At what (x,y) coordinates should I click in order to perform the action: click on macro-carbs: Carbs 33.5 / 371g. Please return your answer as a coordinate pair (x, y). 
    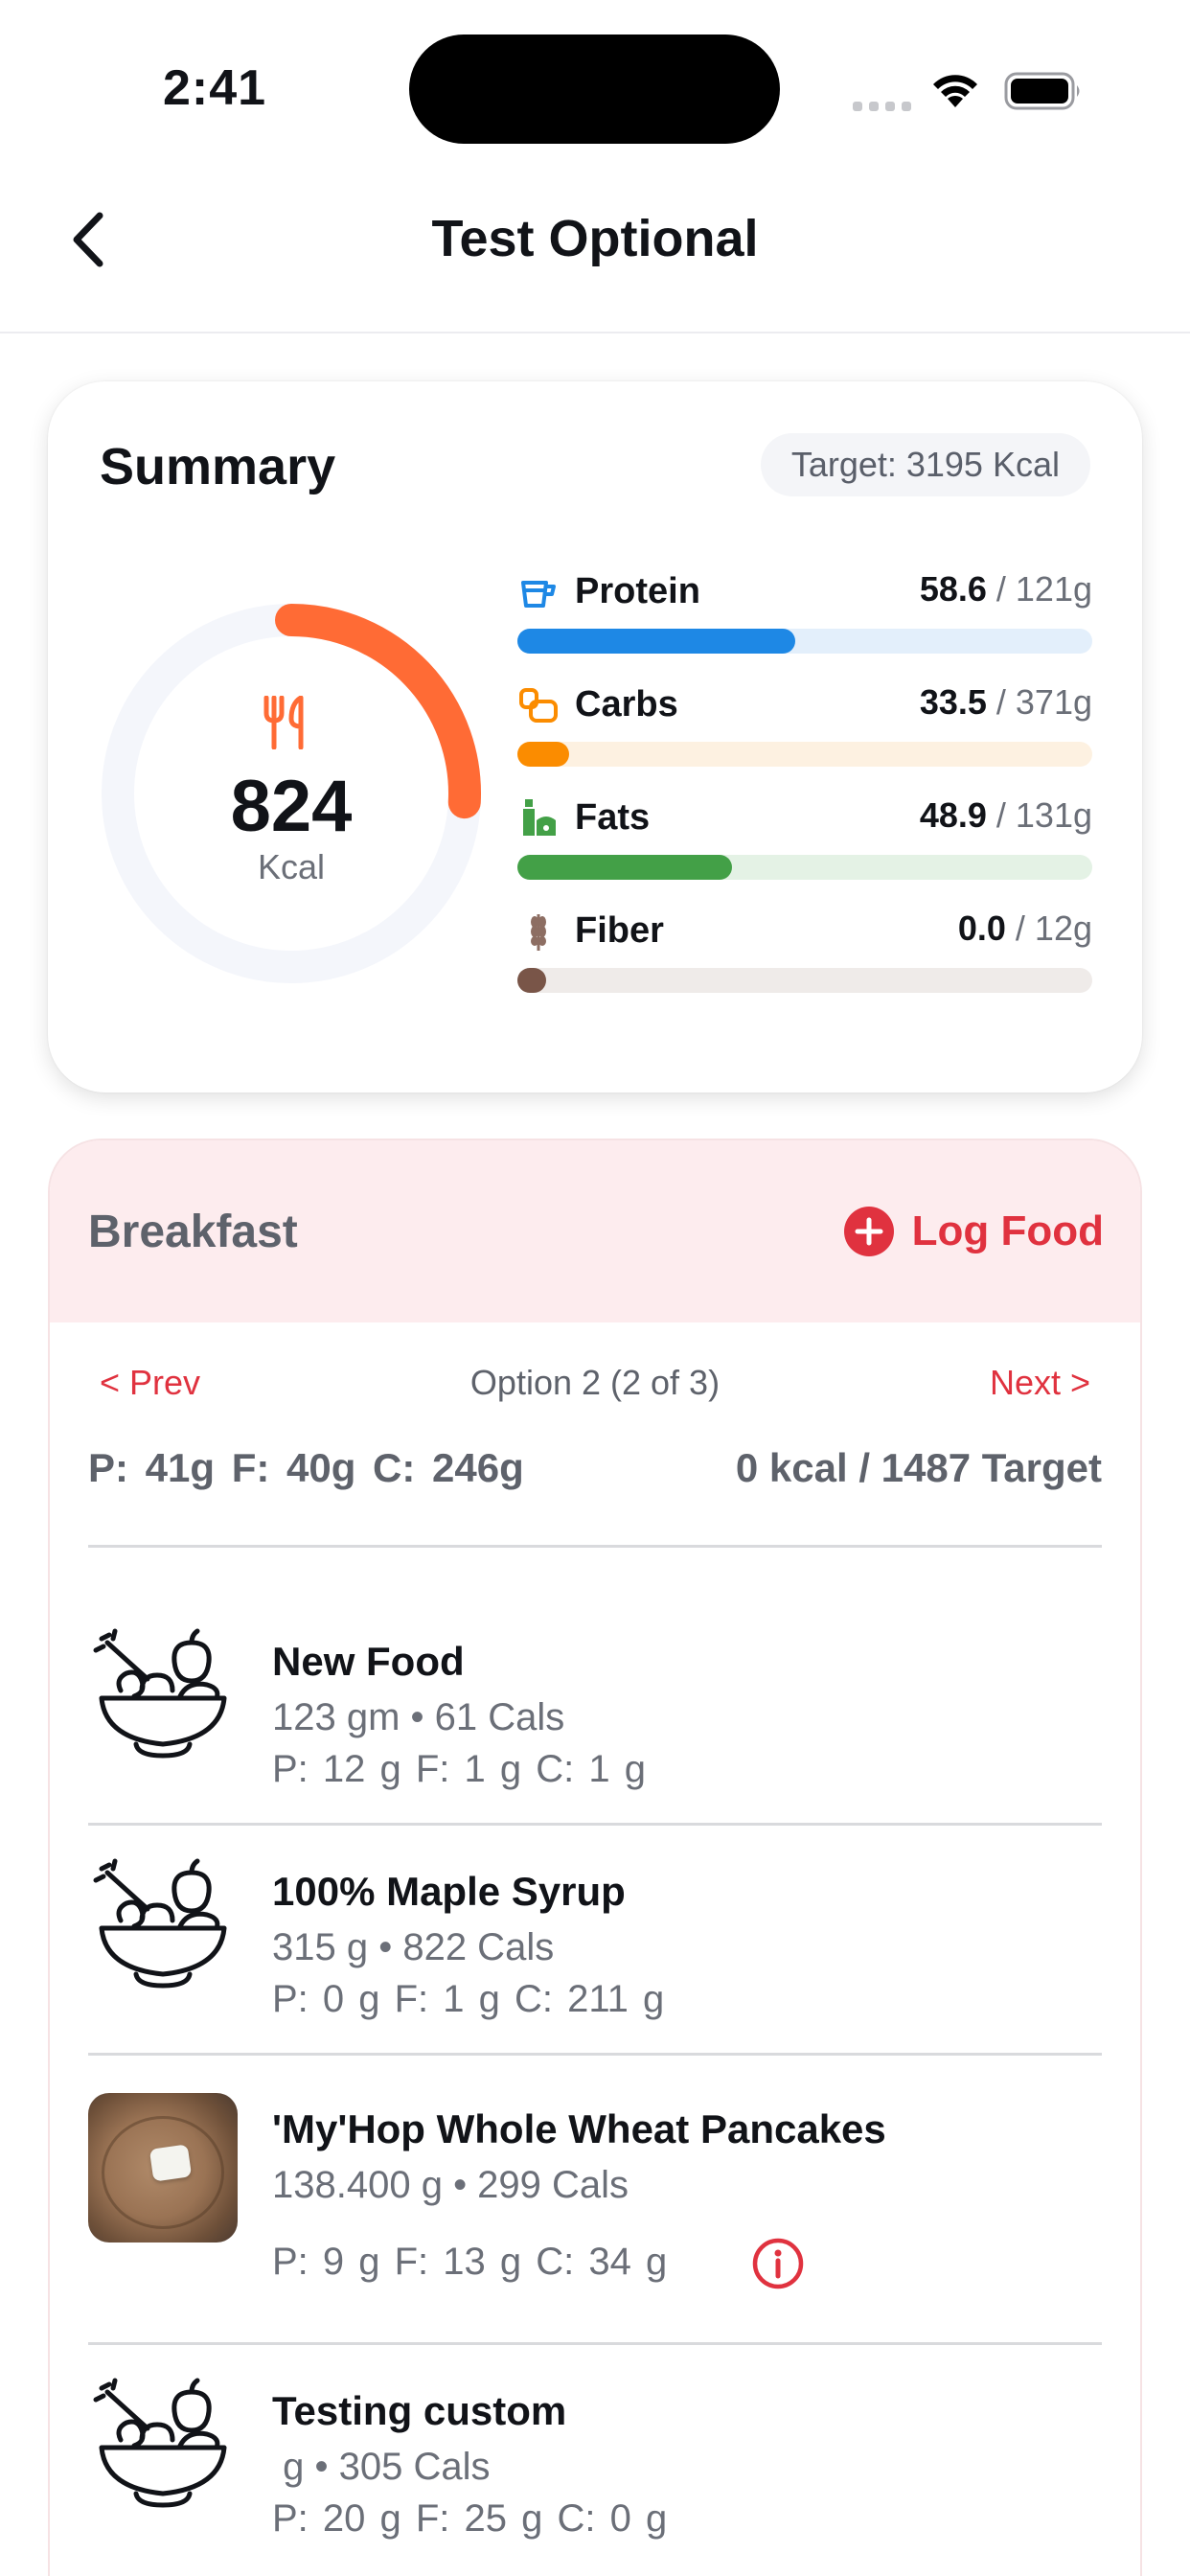
    Looking at the image, I should click on (805, 735).